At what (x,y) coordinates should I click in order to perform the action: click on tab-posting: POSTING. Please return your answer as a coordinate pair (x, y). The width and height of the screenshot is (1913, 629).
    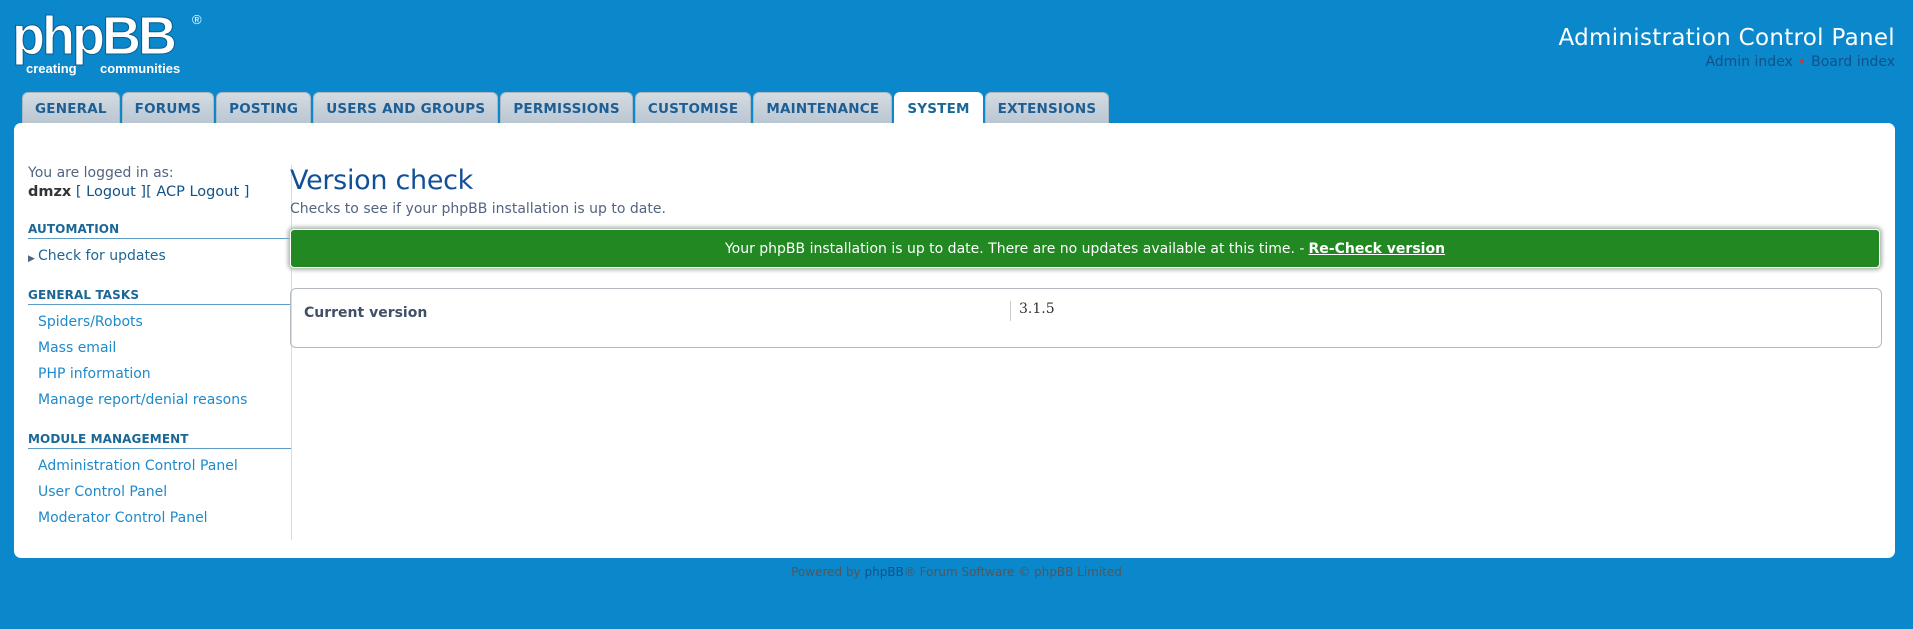
    Looking at the image, I should click on (264, 108).